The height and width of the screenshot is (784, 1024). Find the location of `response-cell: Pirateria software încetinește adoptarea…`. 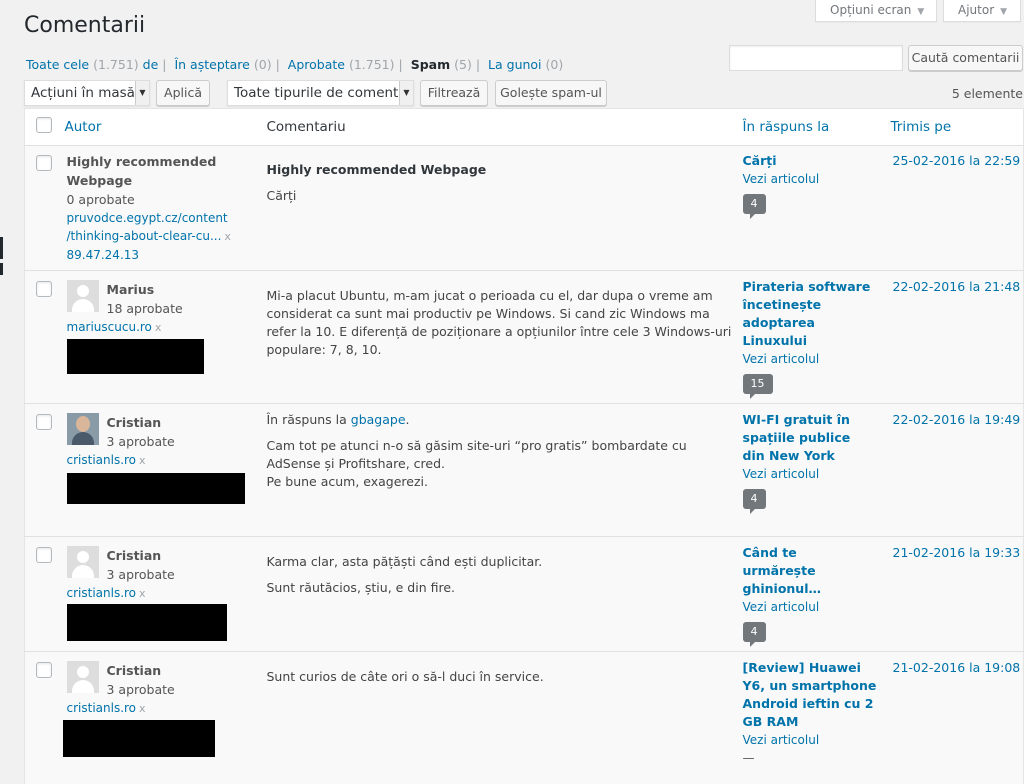

response-cell: Pirateria software încetinește adoptarea… is located at coordinates (816, 337).